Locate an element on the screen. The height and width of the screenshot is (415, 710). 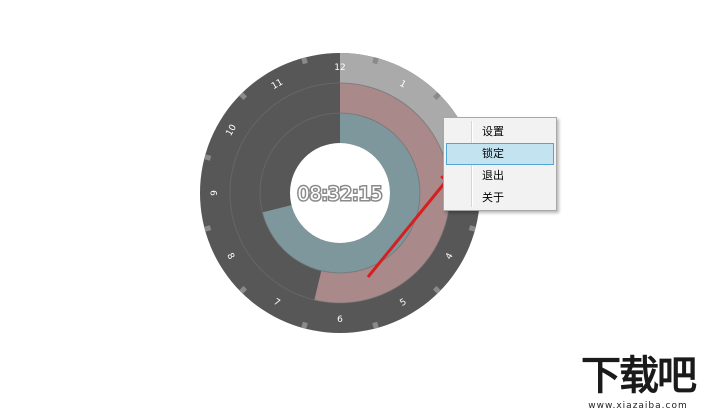
hour-label-6: 6 is located at coordinates (340, 320).